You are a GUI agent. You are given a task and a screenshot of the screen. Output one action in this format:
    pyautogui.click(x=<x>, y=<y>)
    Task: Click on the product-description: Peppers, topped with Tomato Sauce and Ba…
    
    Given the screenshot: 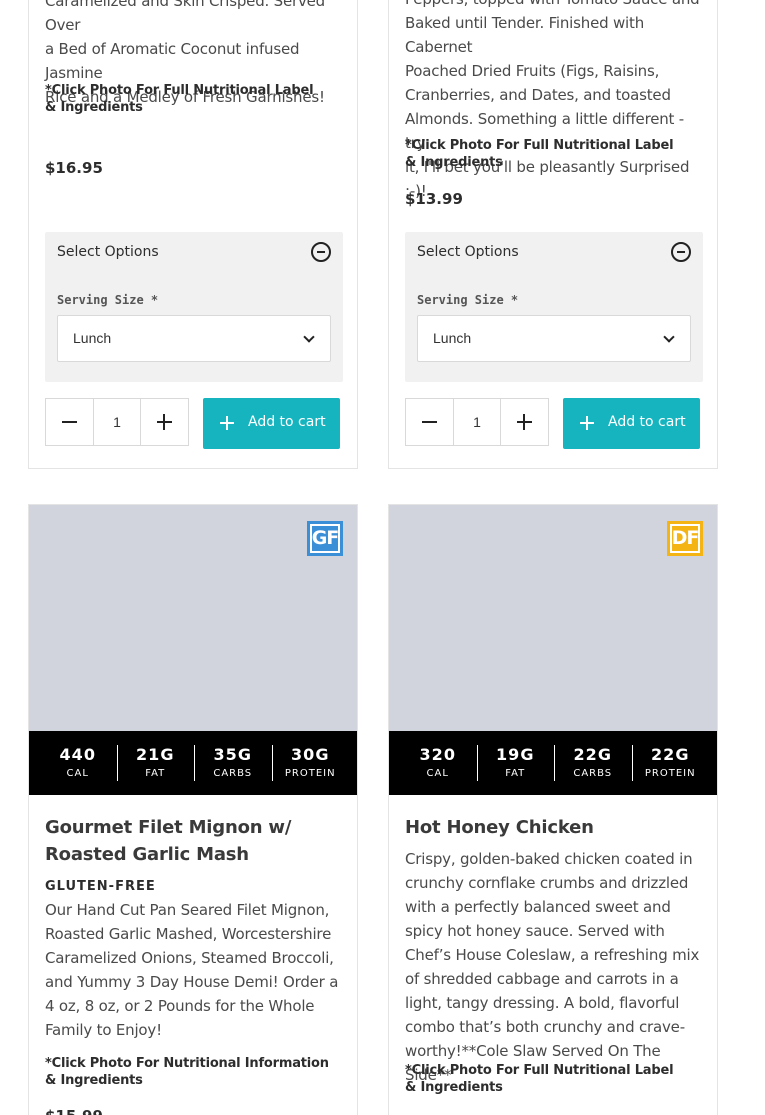 What is the action you would take?
    pyautogui.click(x=552, y=100)
    